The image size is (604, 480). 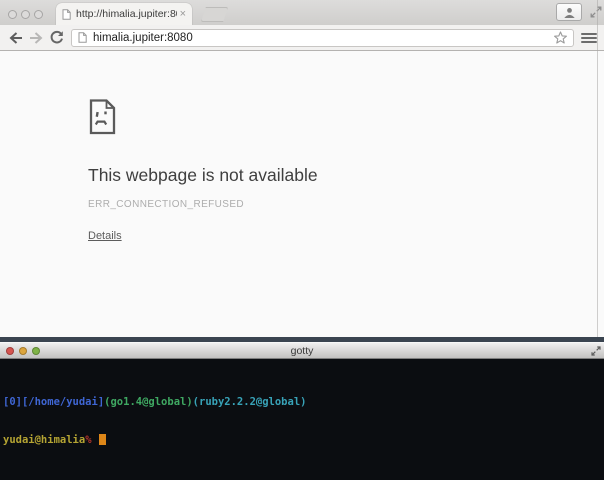 What do you see at coordinates (302, 12) in the screenshot?
I see `tab-strip: http://himalia.jupiter:808 ×` at bounding box center [302, 12].